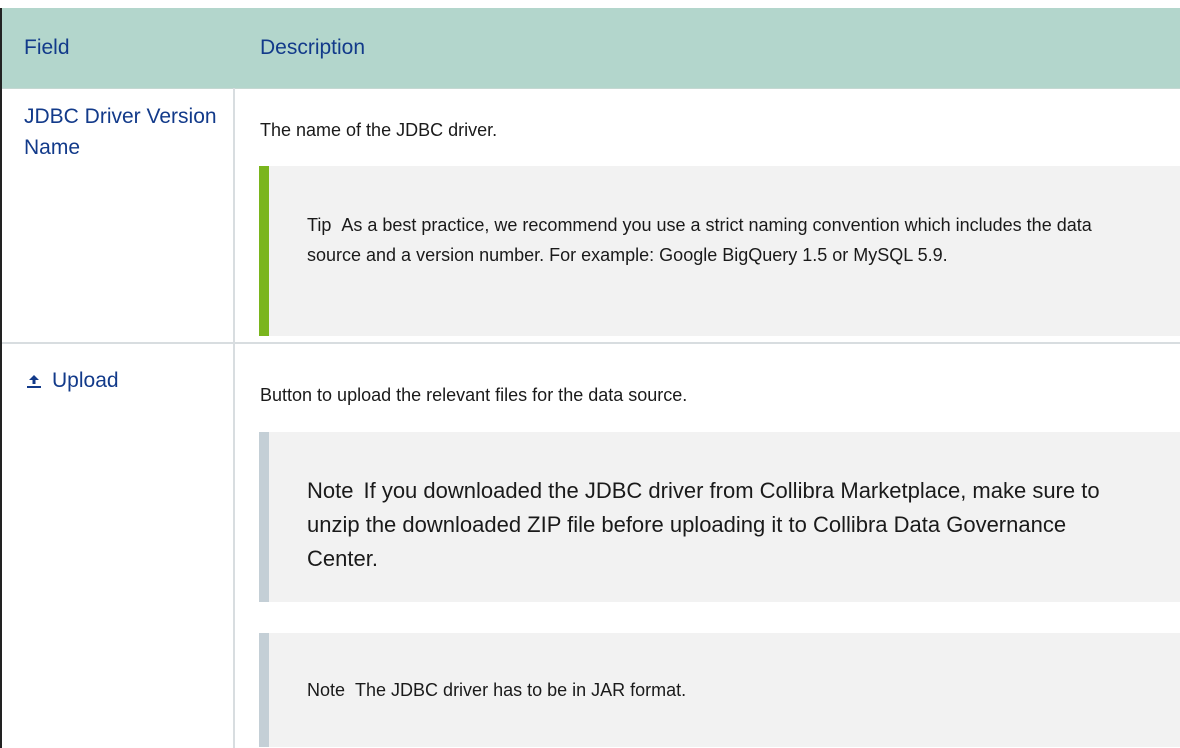 Image resolution: width=1180 pixels, height=748 pixels. What do you see at coordinates (85, 380) in the screenshot?
I see `field-upload-label: Upload` at bounding box center [85, 380].